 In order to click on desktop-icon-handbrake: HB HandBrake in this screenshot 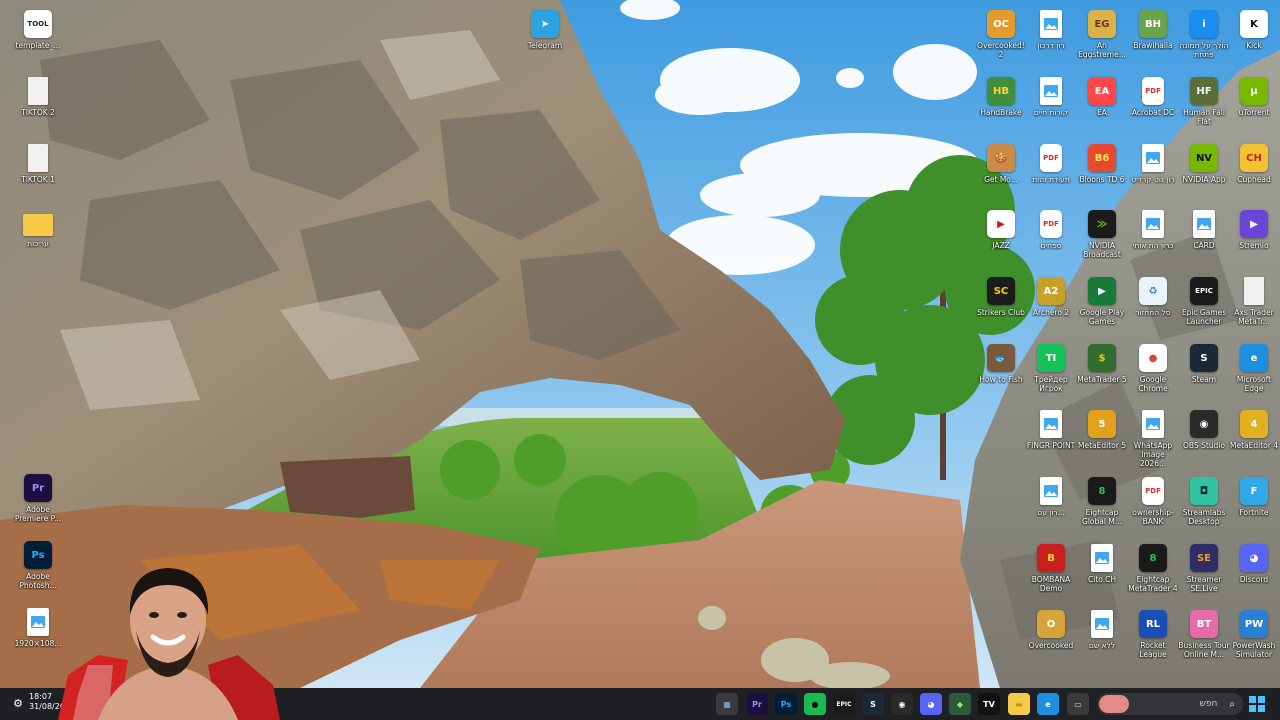, I will do `click(1001, 104)`.